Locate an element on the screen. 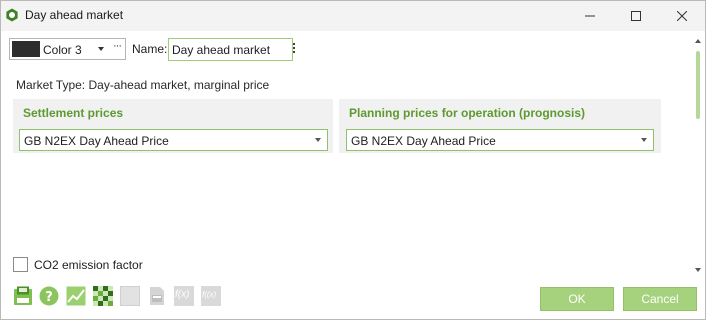 Image resolution: width=706 pixels, height=320 pixels. blank-icon is located at coordinates (130, 296).